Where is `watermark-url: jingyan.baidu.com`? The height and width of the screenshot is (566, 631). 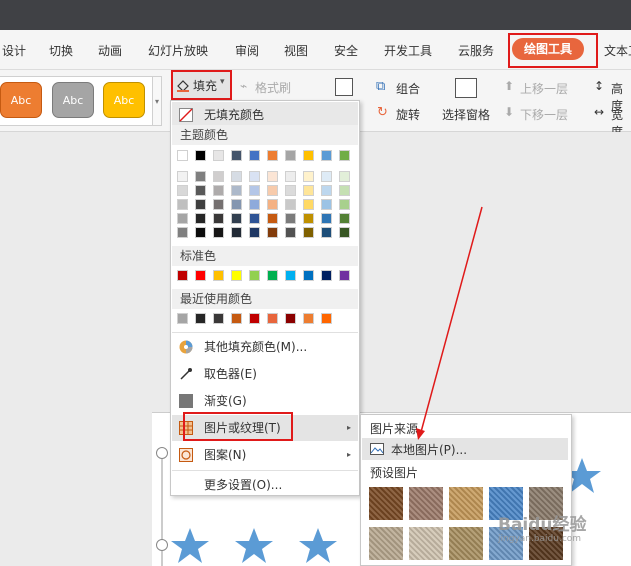
watermark-url: jingyan.baidu.com is located at coordinates (540, 539).